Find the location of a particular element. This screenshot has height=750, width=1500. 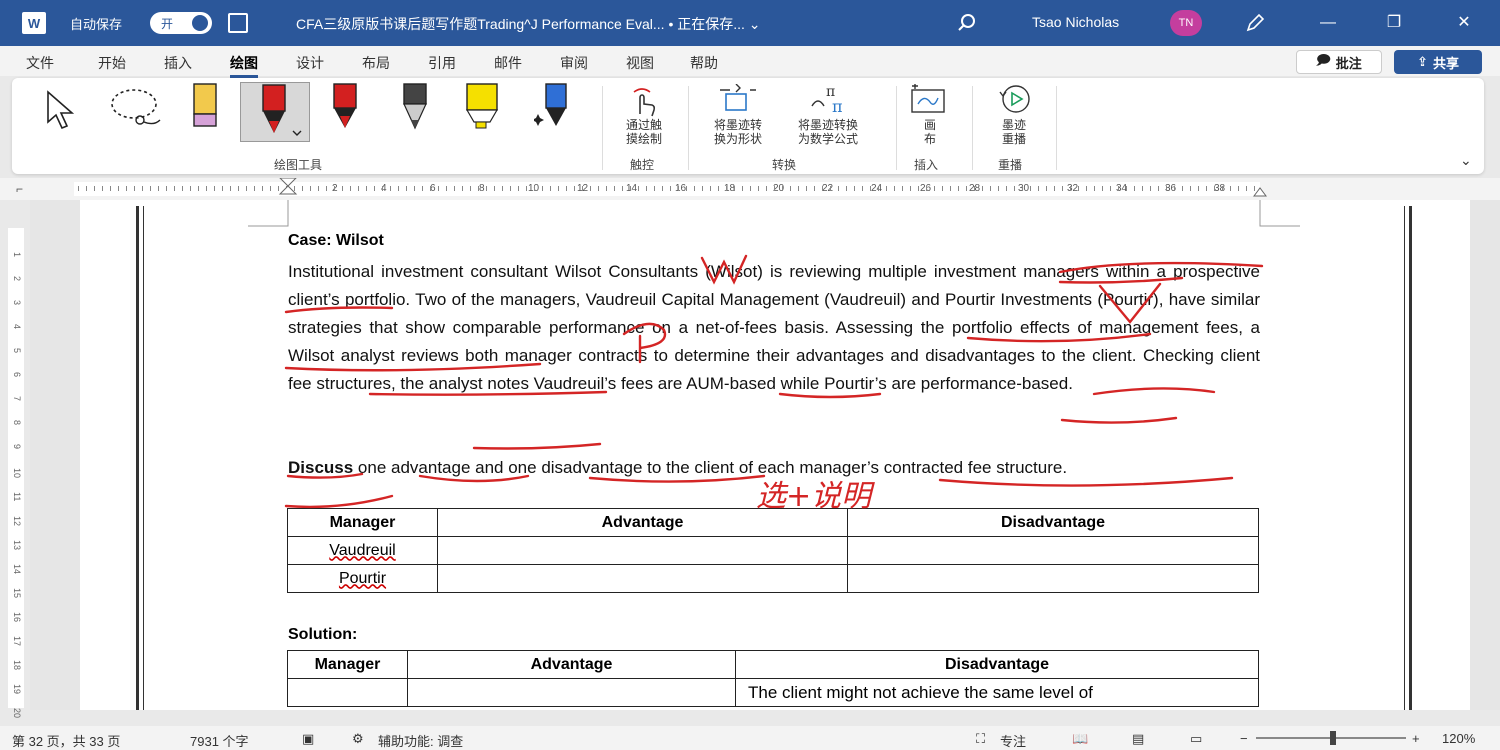

tab-file: 文件 is located at coordinates (40, 63).